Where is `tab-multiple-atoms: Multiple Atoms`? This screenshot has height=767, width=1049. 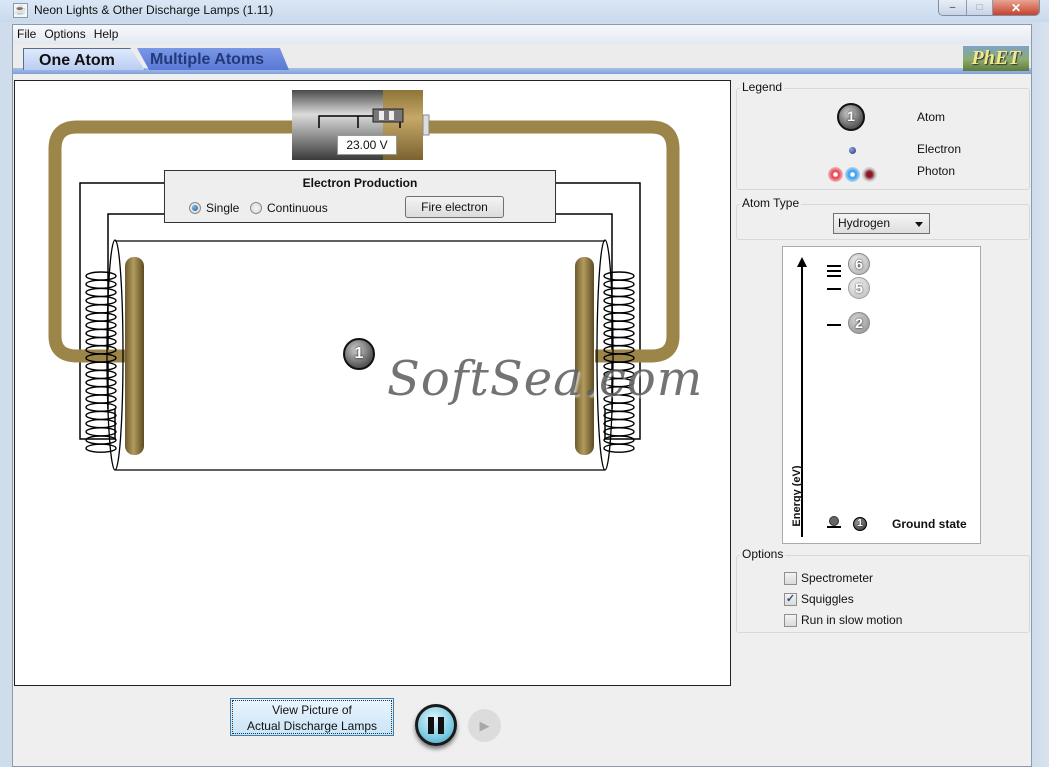
tab-multiple-atoms: Multiple Atoms is located at coordinates (213, 59).